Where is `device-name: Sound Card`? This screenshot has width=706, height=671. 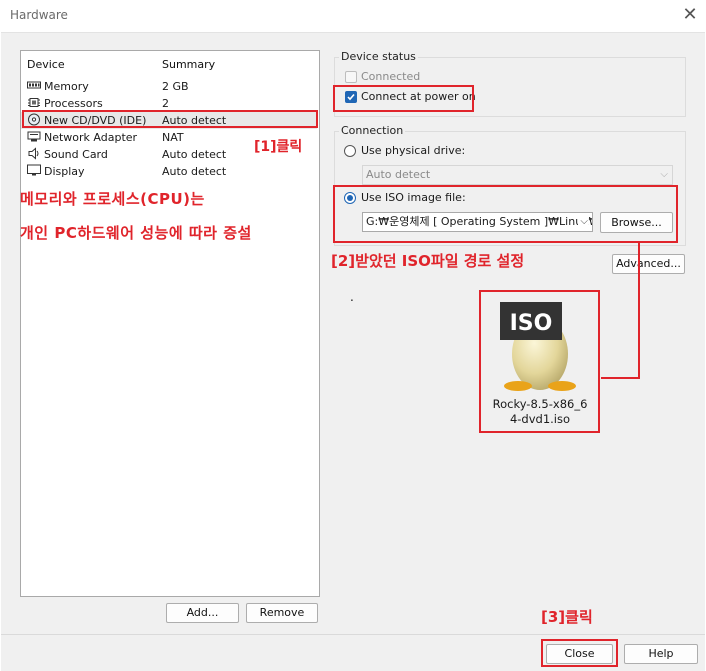 device-name: Sound Card is located at coordinates (76, 154).